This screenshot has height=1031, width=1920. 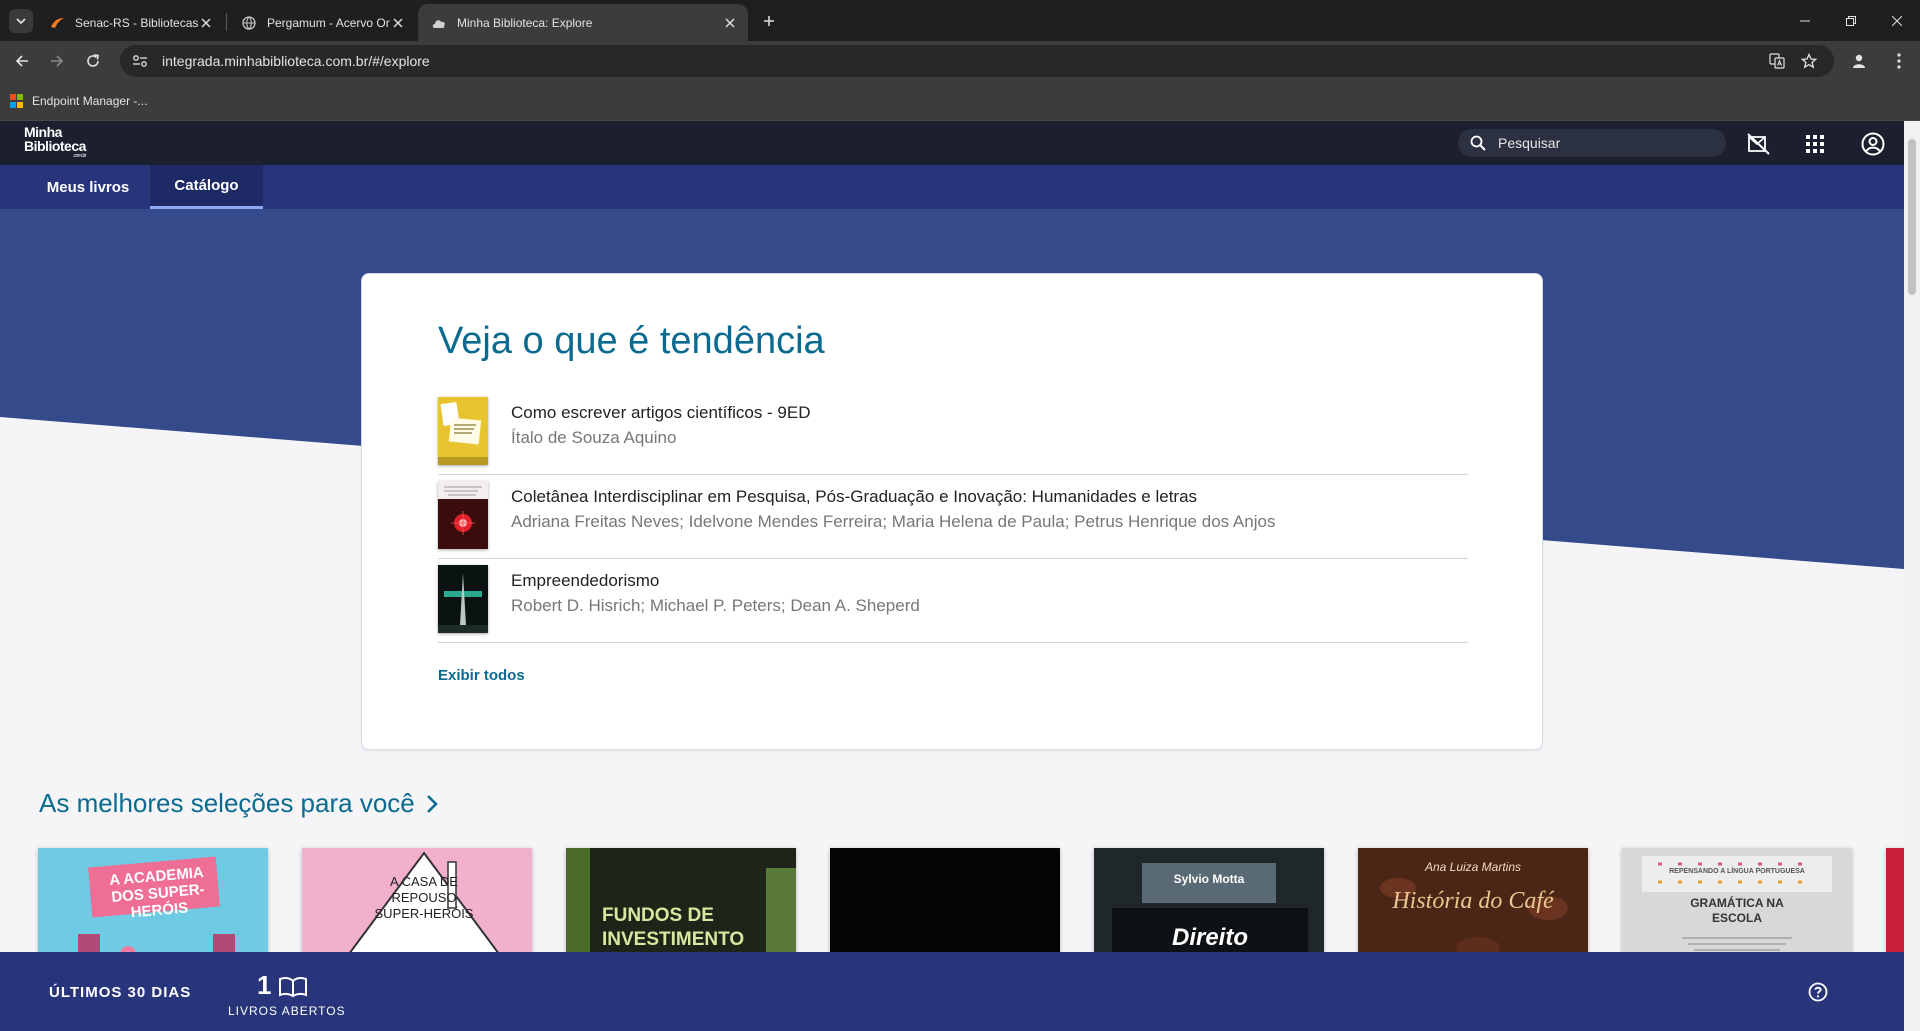 What do you see at coordinates (328, 22) in the screenshot?
I see `tab-title: Pergamum - Acervo Online` at bounding box center [328, 22].